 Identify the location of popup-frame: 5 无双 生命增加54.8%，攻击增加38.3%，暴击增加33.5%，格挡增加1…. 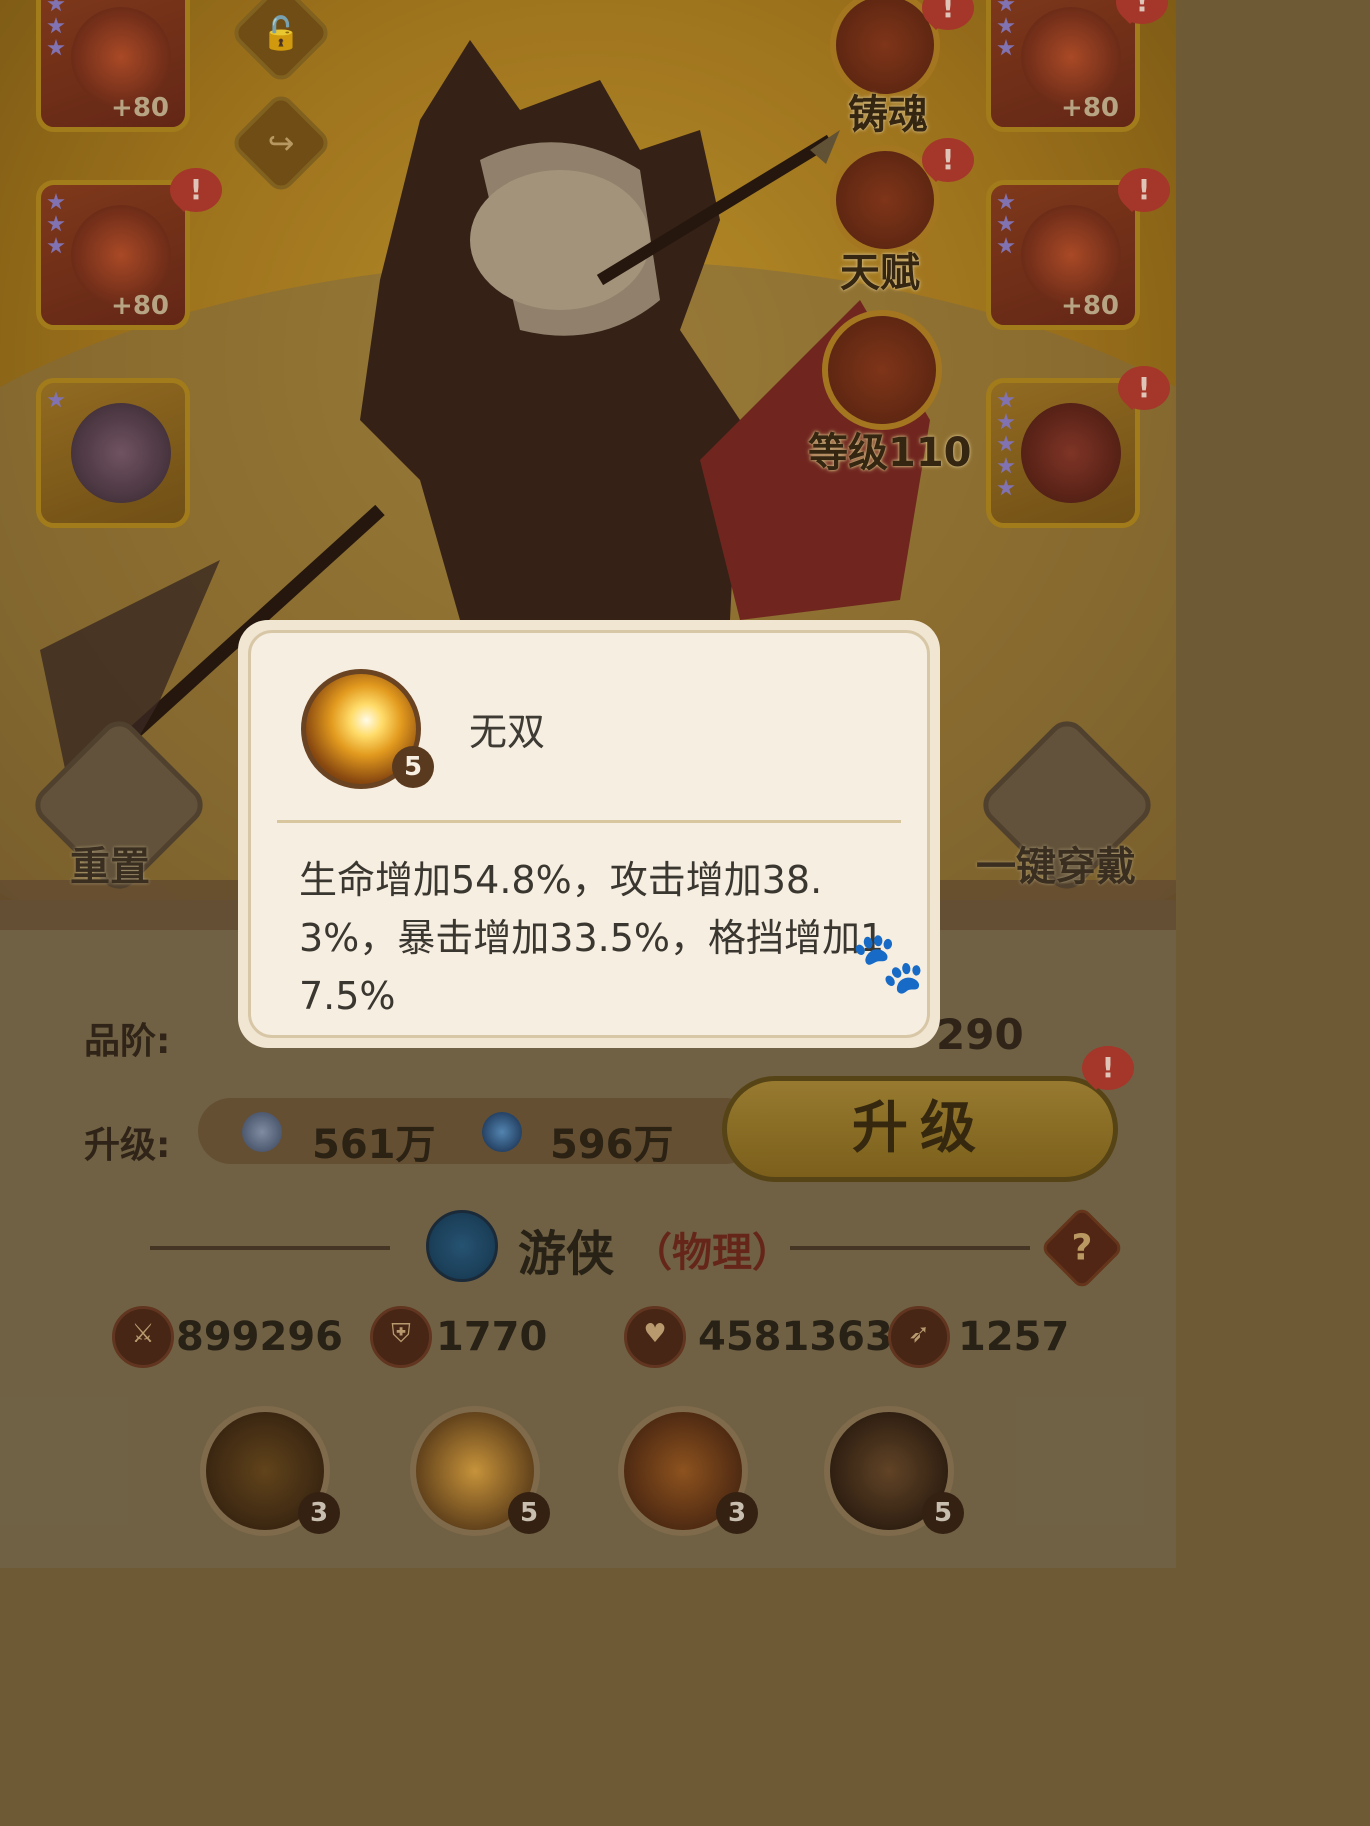
(589, 834).